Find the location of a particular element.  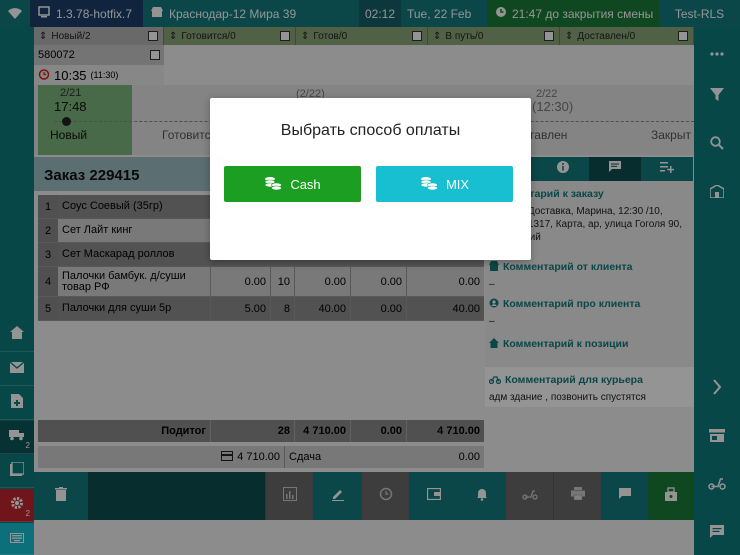

mix-button: MIX is located at coordinates (444, 184).